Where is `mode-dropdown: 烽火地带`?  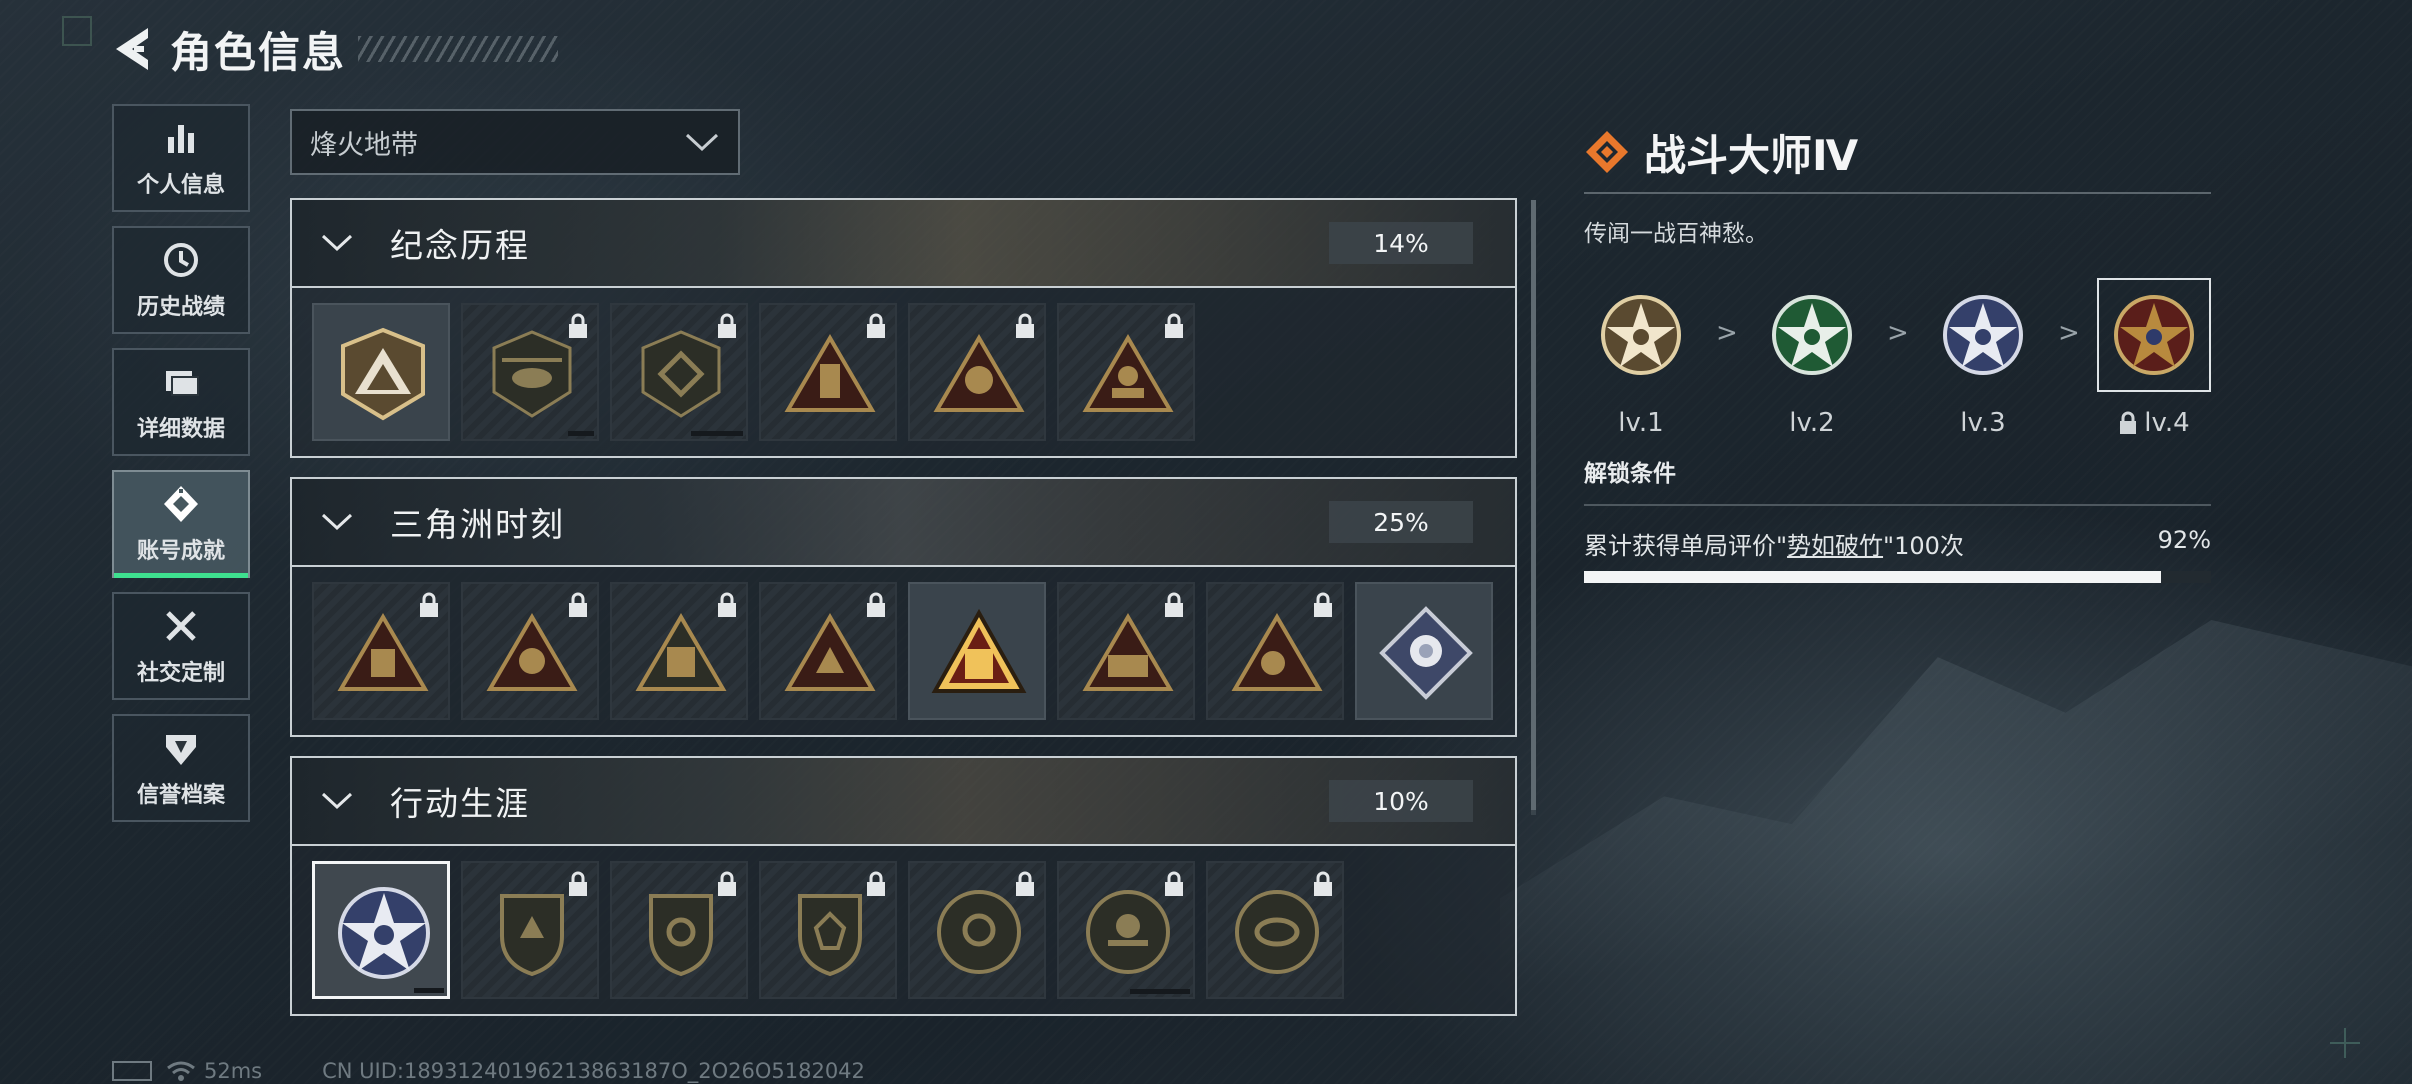
mode-dropdown: 烽火地带 is located at coordinates (515, 142).